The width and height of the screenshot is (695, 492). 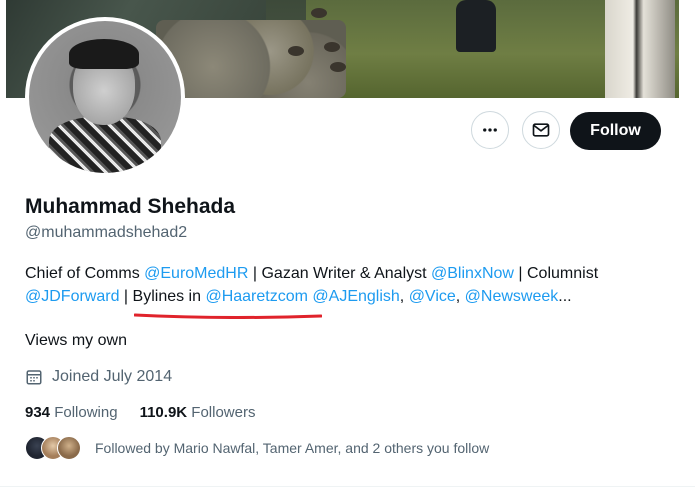 I want to click on envelope-icon, so click(x=541, y=130).